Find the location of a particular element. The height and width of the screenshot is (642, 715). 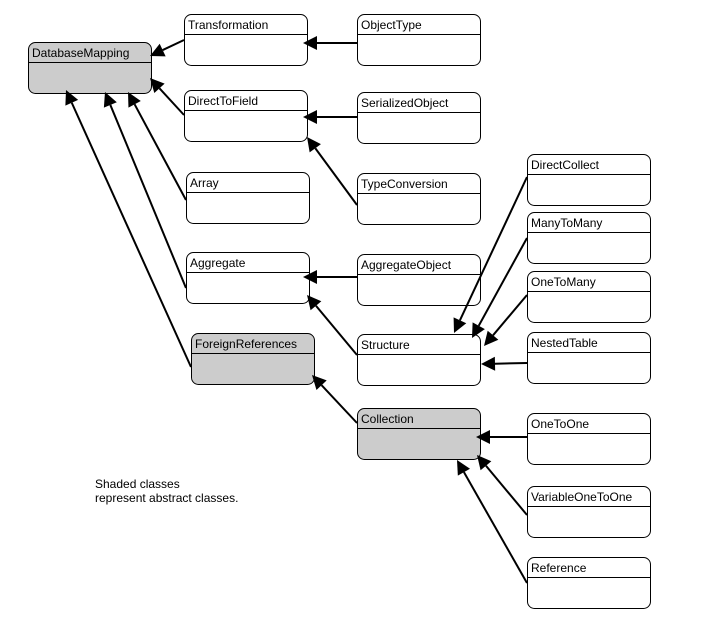

class-box-foreign-references: ForeignReferences is located at coordinates (253, 359).